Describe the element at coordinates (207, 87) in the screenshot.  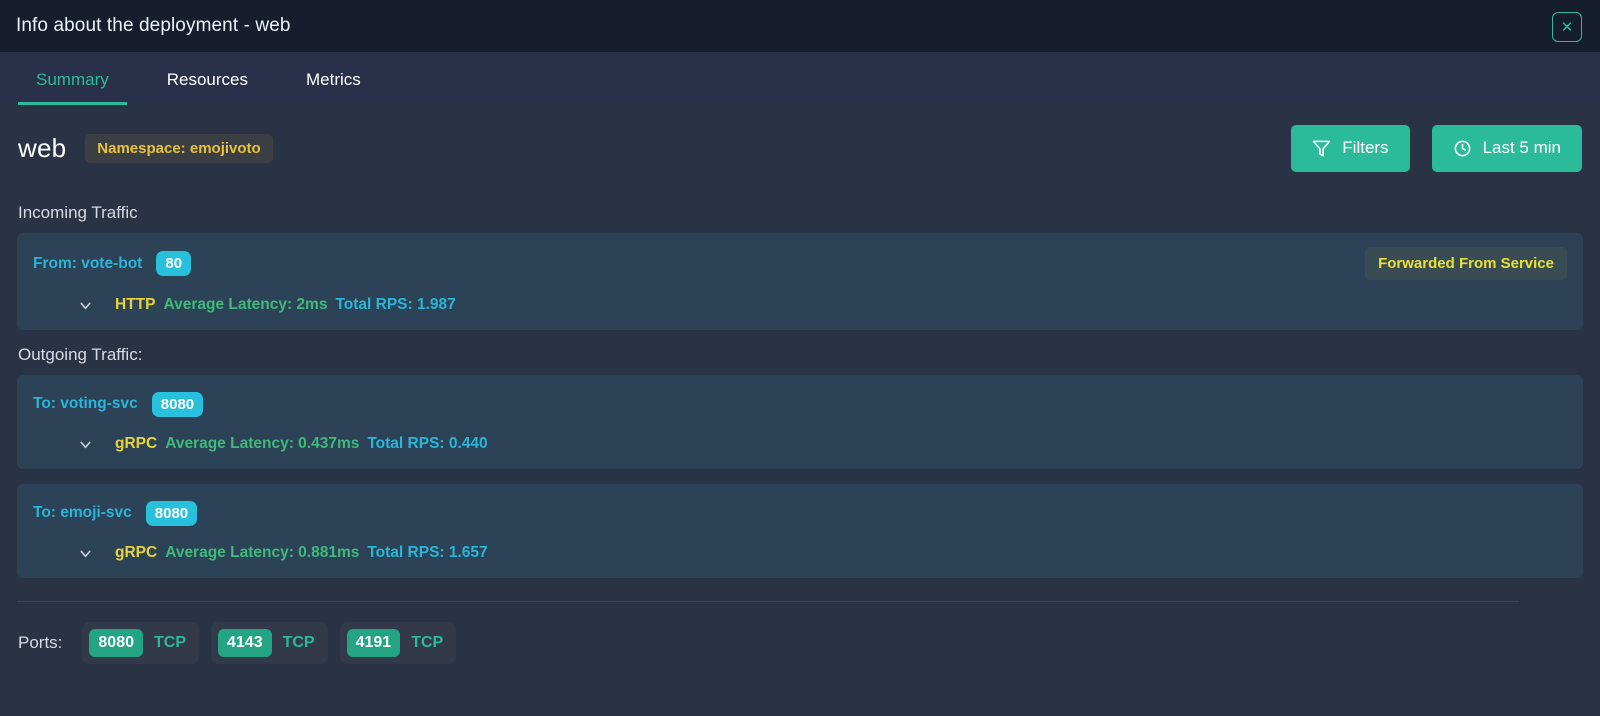
I see `tab-resources: Resources` at that location.